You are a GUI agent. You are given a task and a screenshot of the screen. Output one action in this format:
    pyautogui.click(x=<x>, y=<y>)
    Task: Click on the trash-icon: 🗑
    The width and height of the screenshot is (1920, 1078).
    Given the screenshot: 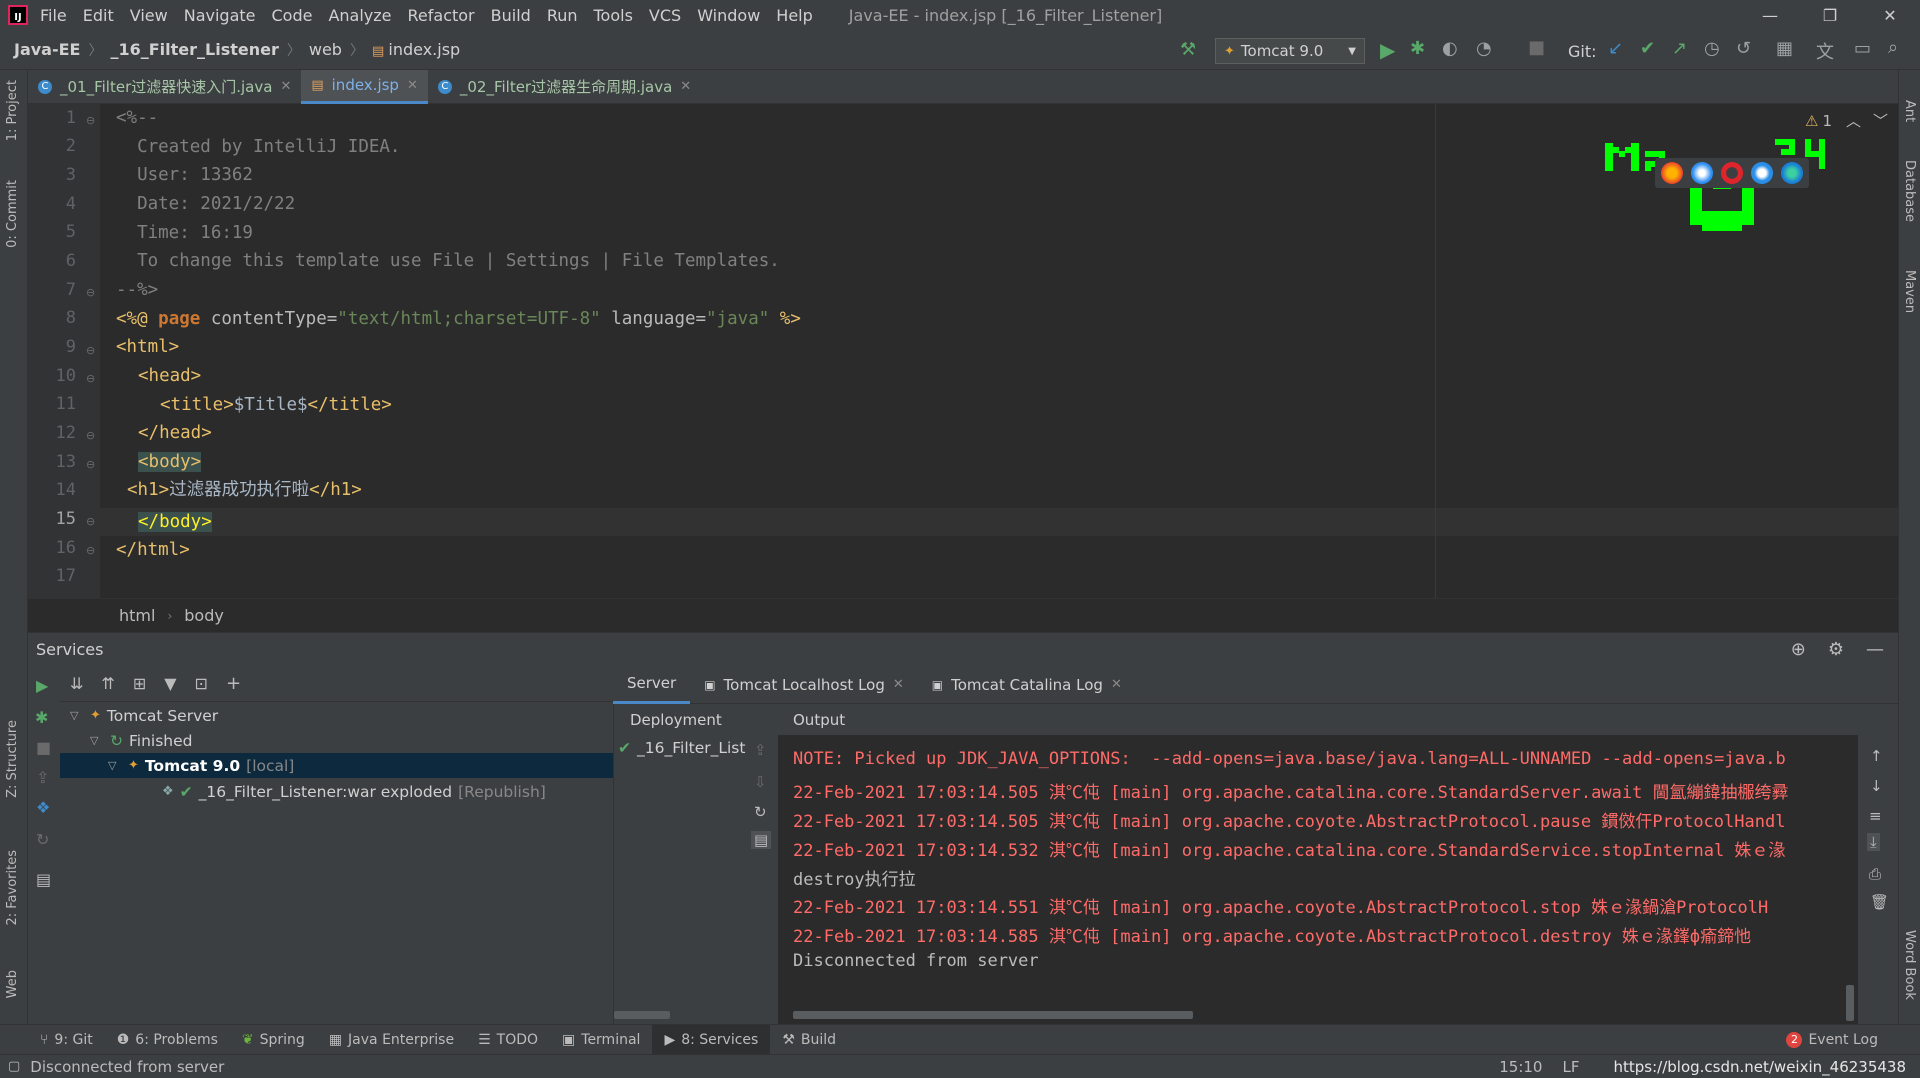 What is the action you would take?
    pyautogui.click(x=1879, y=902)
    